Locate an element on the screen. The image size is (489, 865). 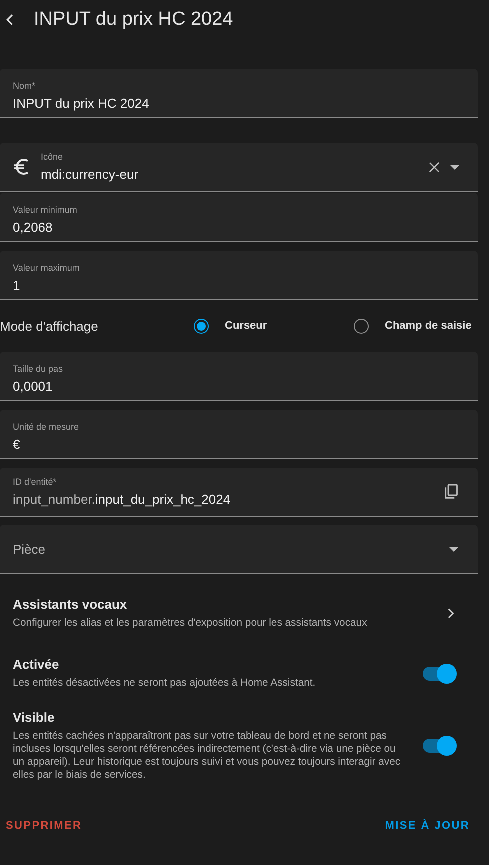
copy-icon is located at coordinates (452, 492).